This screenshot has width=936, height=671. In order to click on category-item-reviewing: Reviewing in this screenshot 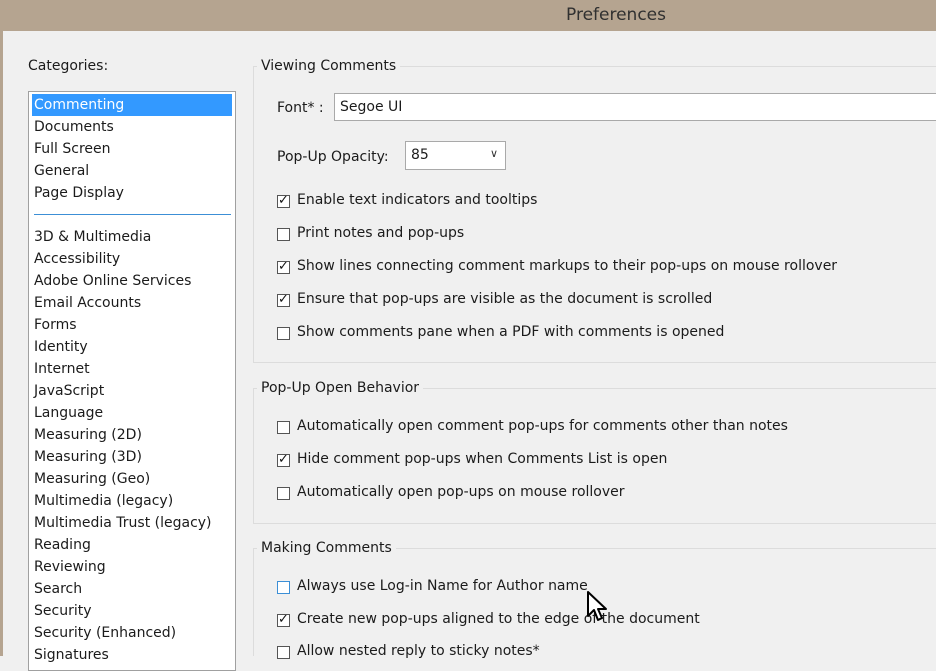, I will do `click(132, 567)`.